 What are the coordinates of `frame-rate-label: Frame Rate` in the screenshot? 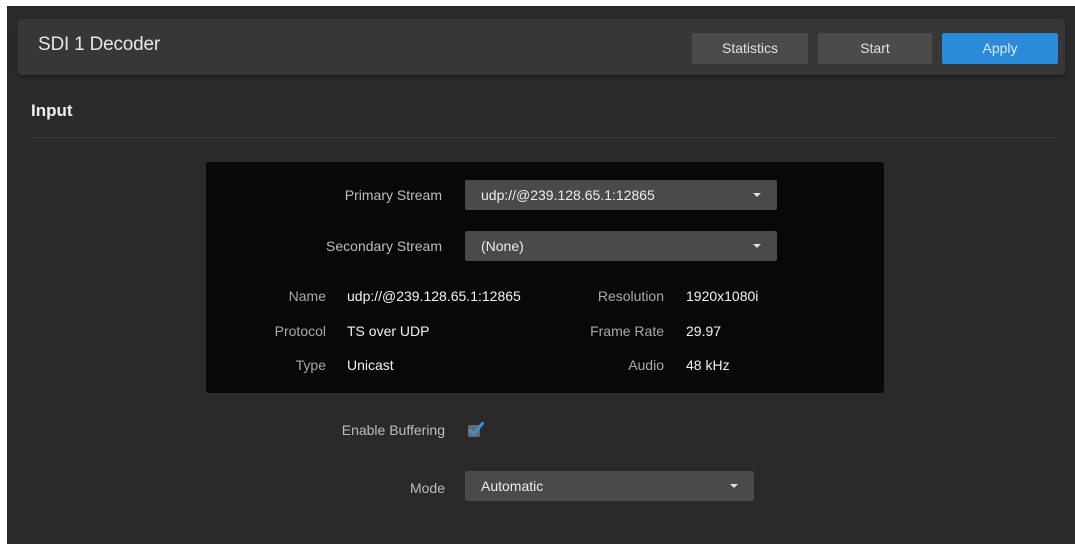 It's located at (627, 331).